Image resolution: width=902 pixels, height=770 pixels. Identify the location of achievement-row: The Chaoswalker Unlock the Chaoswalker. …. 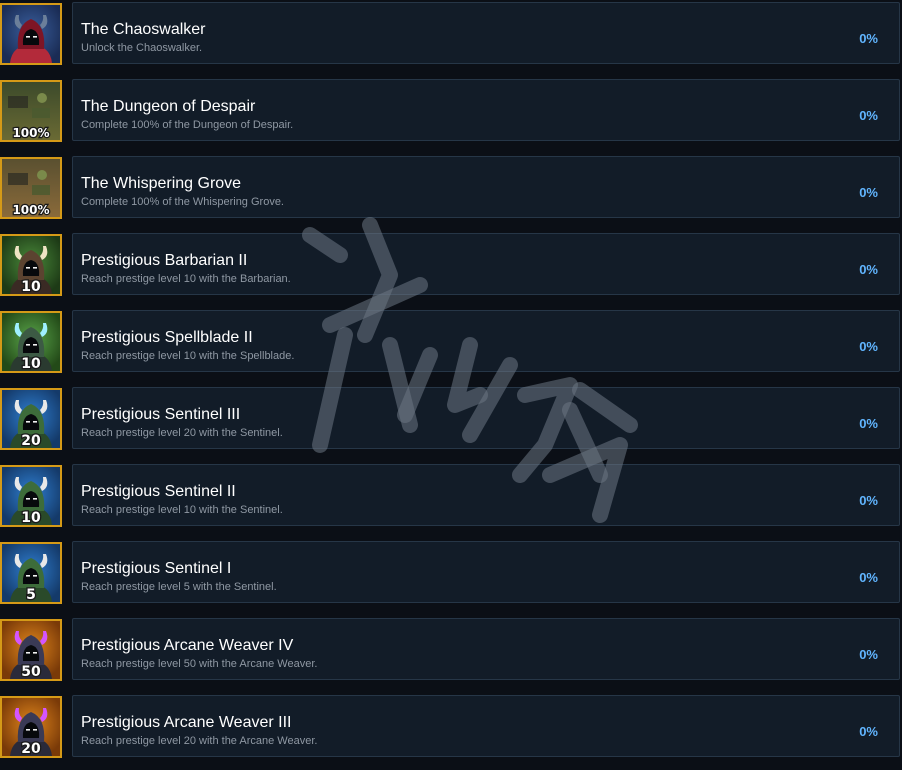
(451, 38).